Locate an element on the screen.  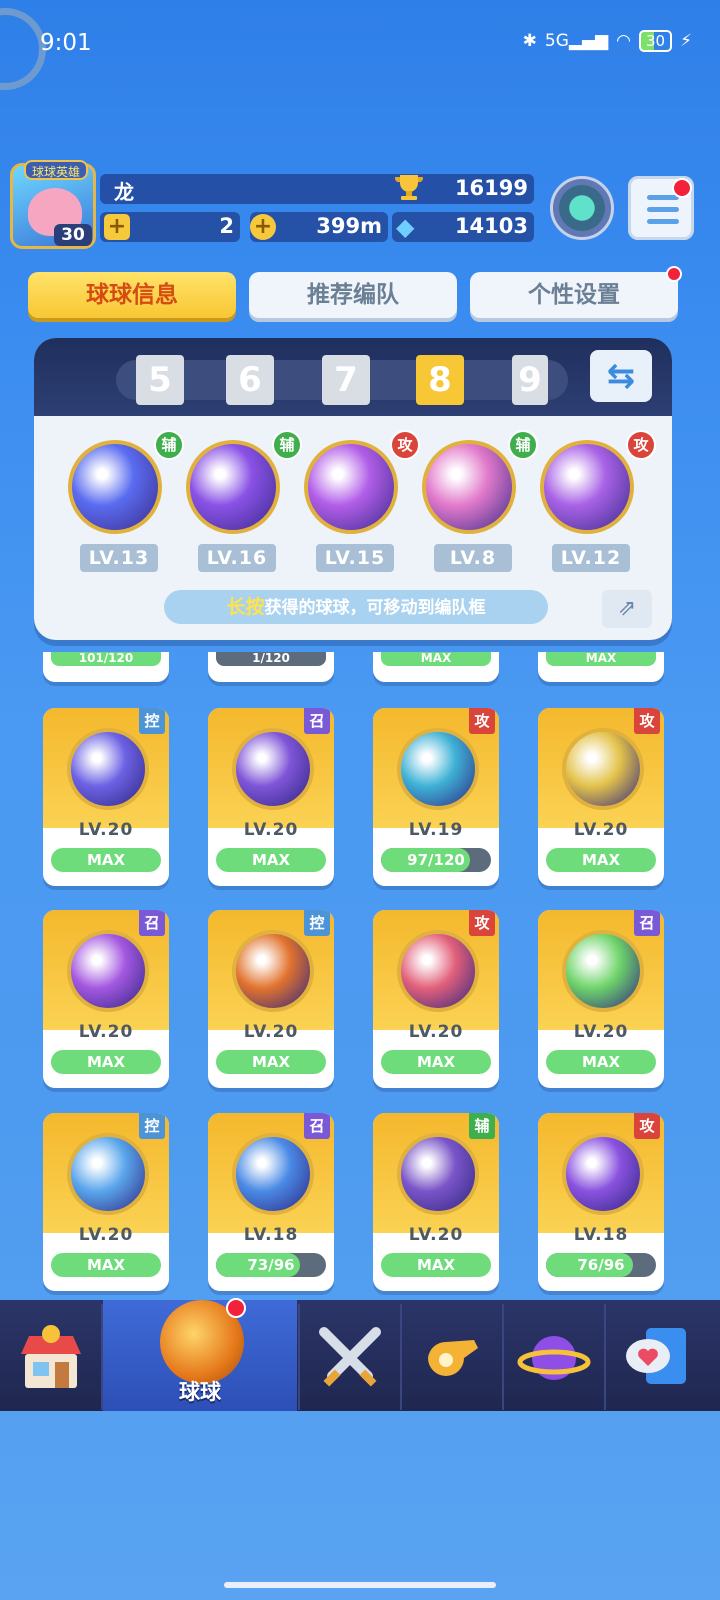
player-level: 30 is located at coordinates (73, 235).